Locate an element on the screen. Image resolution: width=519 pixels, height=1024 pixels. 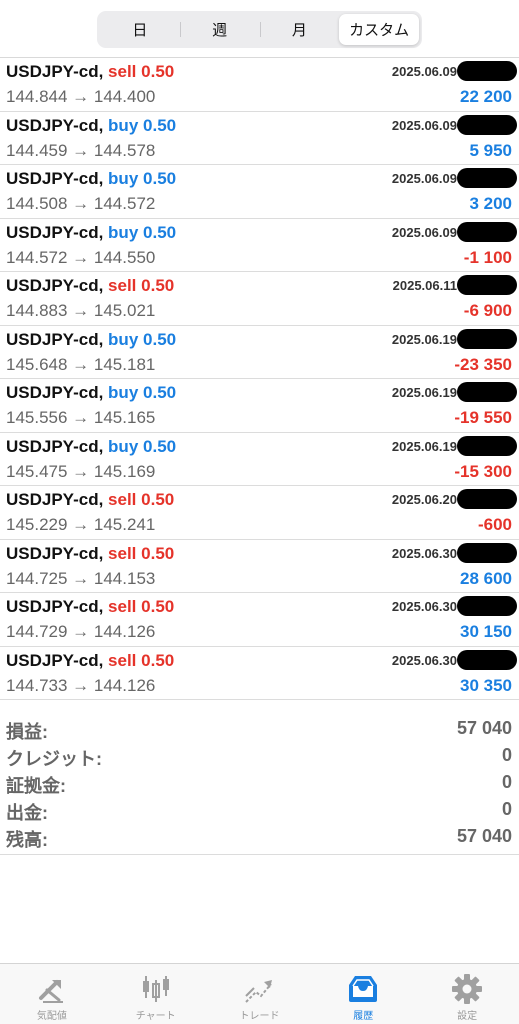
summary-row: 証拠金: 0 is located at coordinates (259, 782).